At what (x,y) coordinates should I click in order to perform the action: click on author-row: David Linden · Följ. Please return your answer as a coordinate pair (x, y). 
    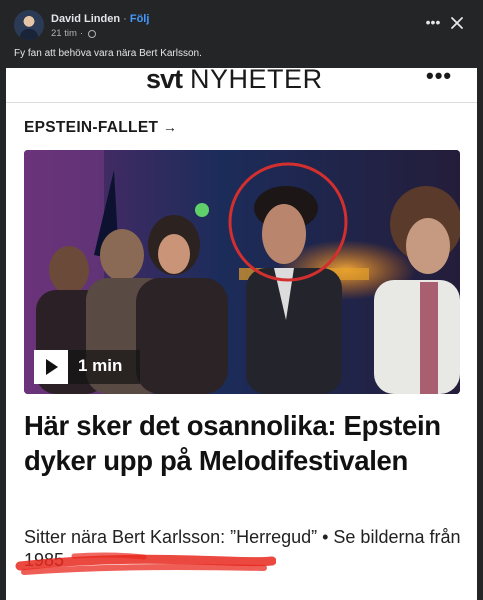
    Looking at the image, I should click on (100, 19).